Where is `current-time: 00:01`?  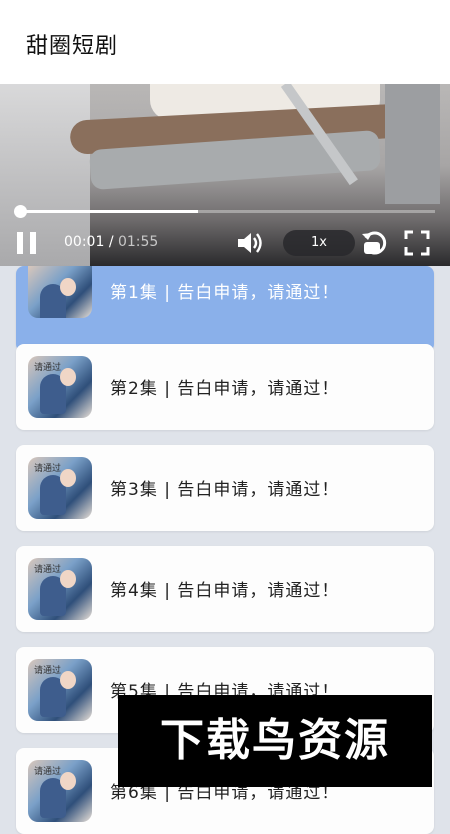 current-time: 00:01 is located at coordinates (84, 242).